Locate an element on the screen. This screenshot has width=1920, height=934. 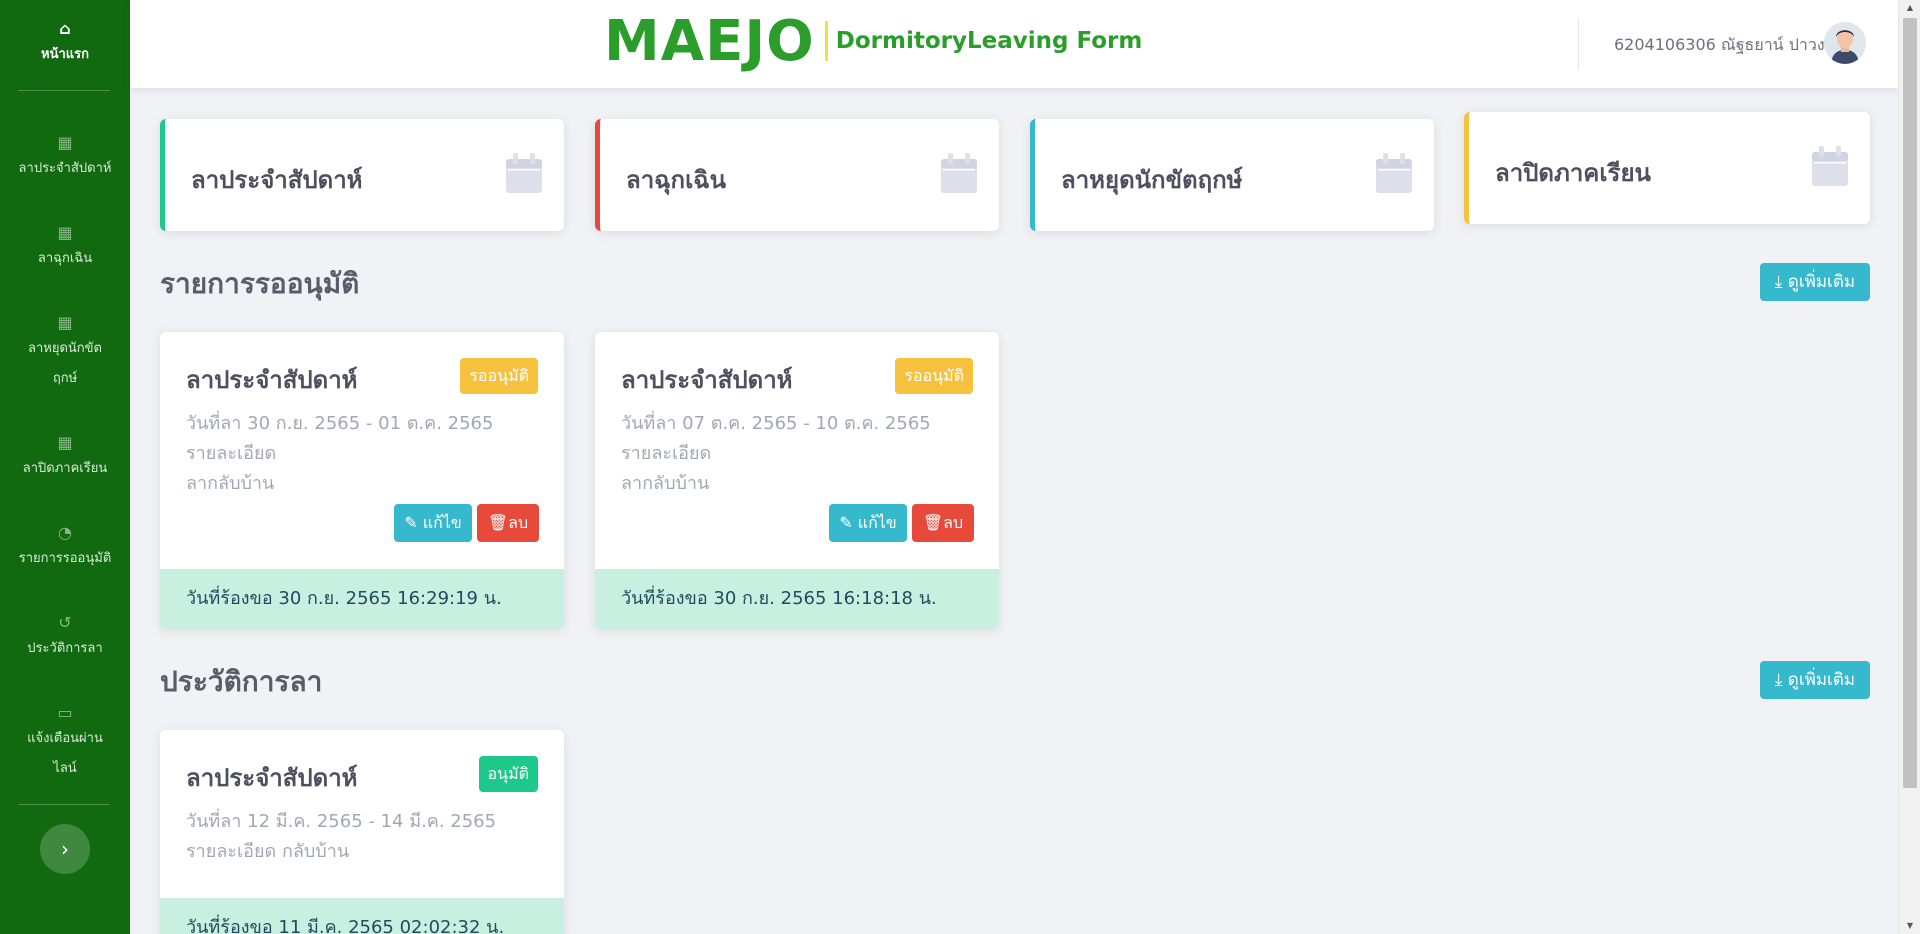
sidebar-item-label: รายการรออนุมัติ is located at coordinates (65, 558).